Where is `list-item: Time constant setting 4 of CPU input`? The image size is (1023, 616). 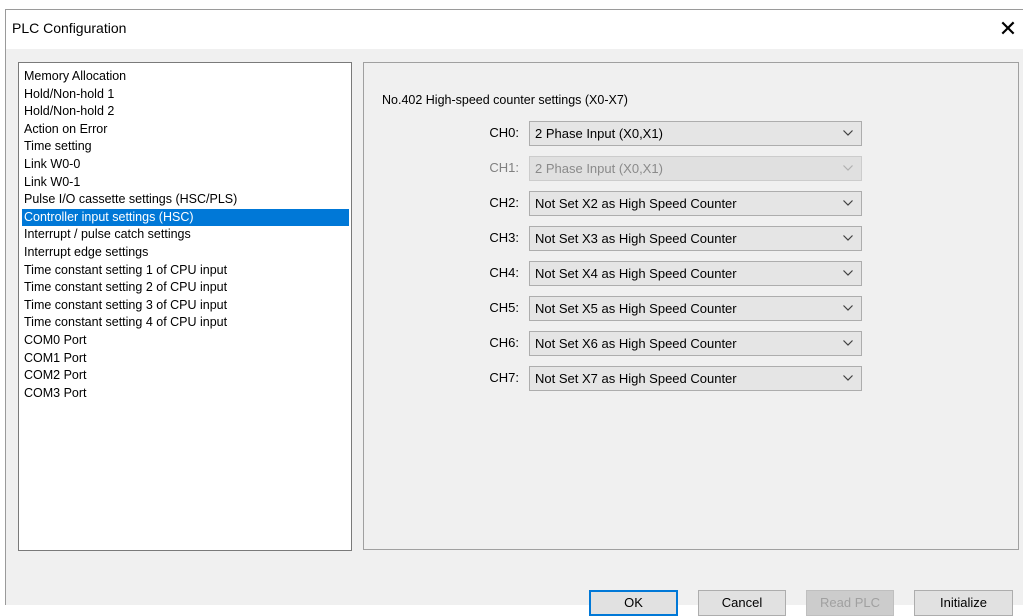
list-item: Time constant setting 4 of CPU input is located at coordinates (185, 322).